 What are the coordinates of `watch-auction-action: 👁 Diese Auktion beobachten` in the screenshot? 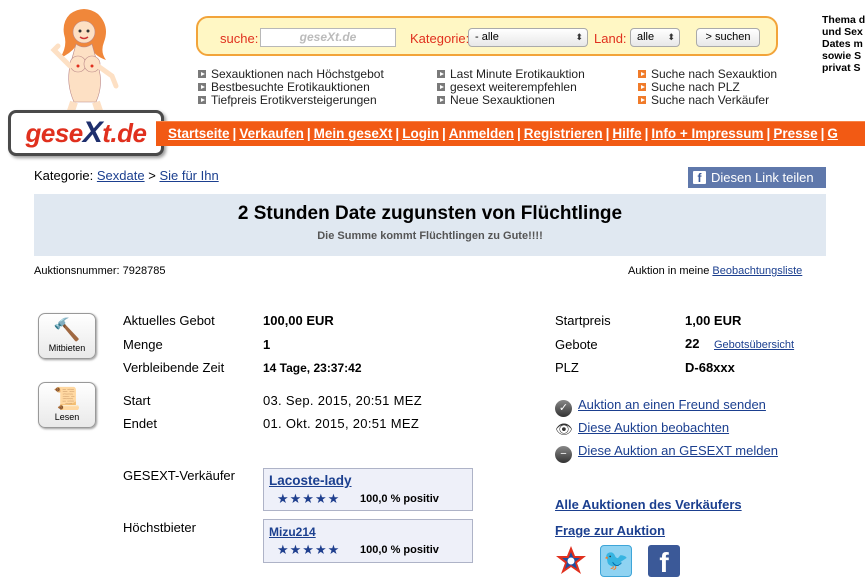 It's located at (642, 429).